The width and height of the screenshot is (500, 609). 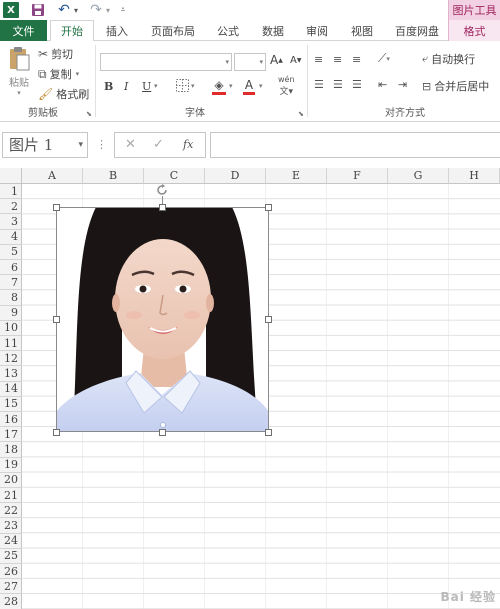 I want to click on undo-dropdown-icon: ▾, so click(x=76, y=10).